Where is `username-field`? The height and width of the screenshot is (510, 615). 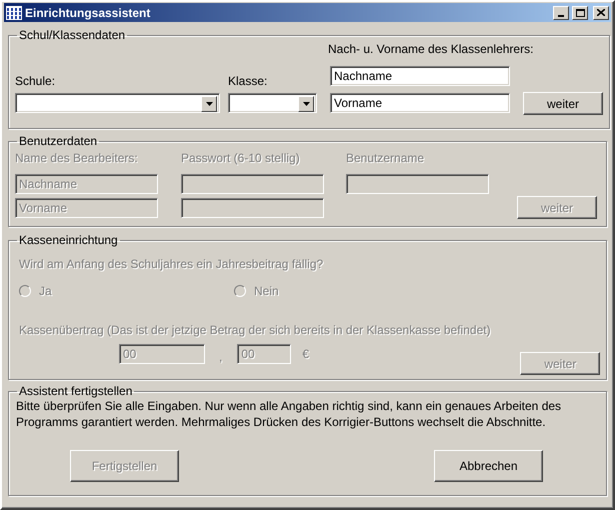 username-field is located at coordinates (417, 184).